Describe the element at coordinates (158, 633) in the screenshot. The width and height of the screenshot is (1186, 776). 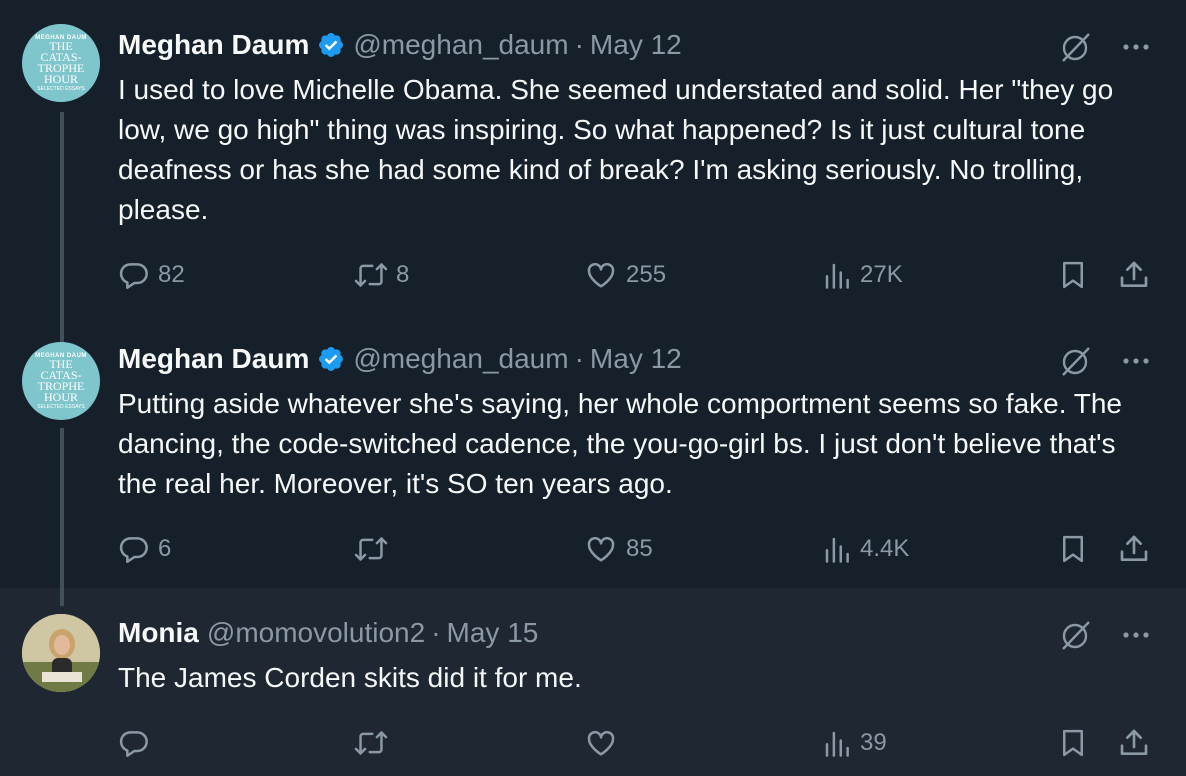
I see `author-name: Monia` at that location.